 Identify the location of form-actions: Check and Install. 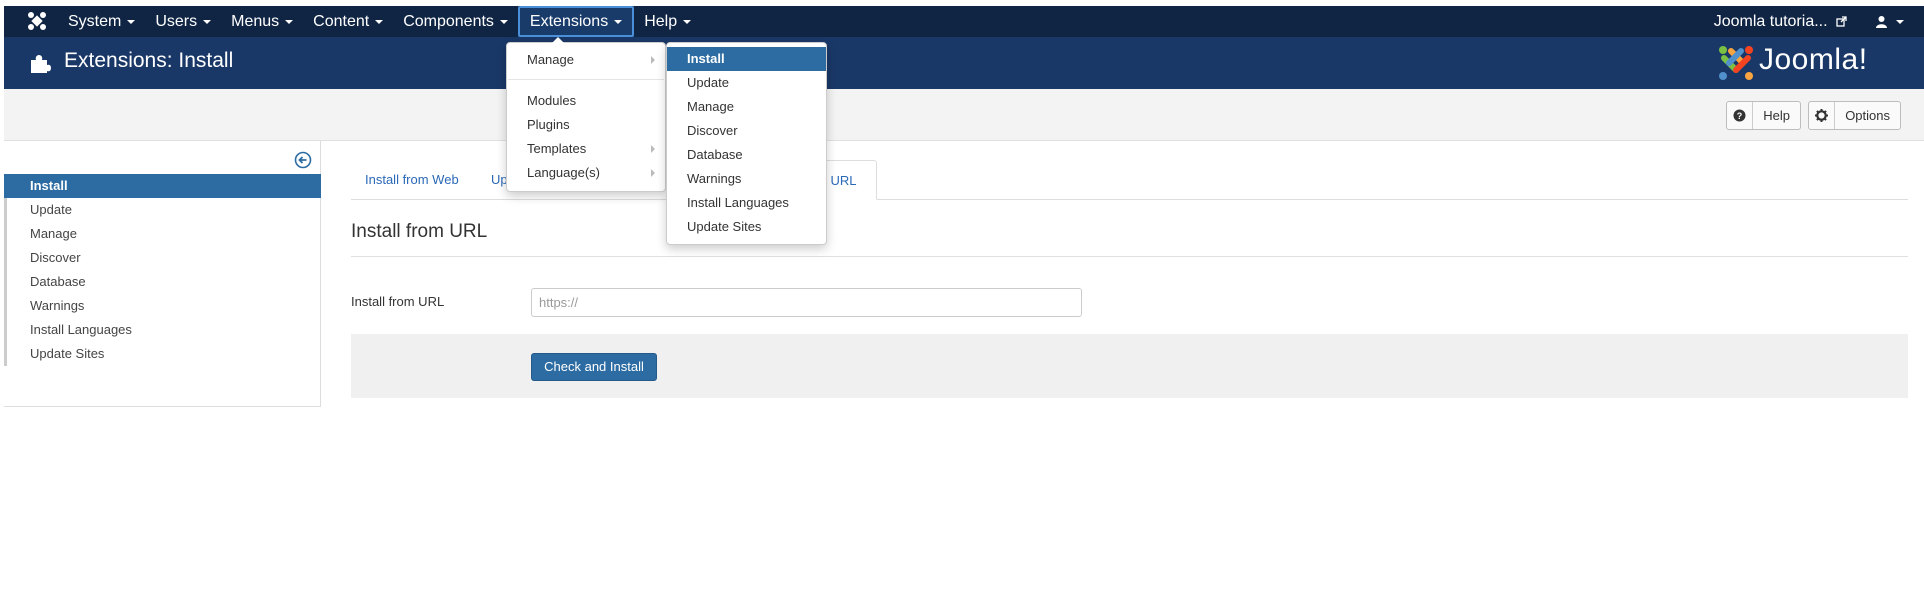
(1129, 366).